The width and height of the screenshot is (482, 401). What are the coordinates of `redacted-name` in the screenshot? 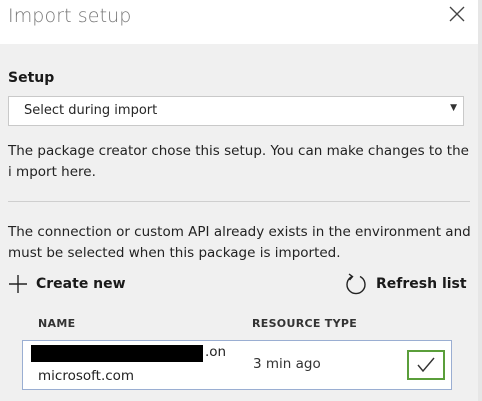 It's located at (117, 353).